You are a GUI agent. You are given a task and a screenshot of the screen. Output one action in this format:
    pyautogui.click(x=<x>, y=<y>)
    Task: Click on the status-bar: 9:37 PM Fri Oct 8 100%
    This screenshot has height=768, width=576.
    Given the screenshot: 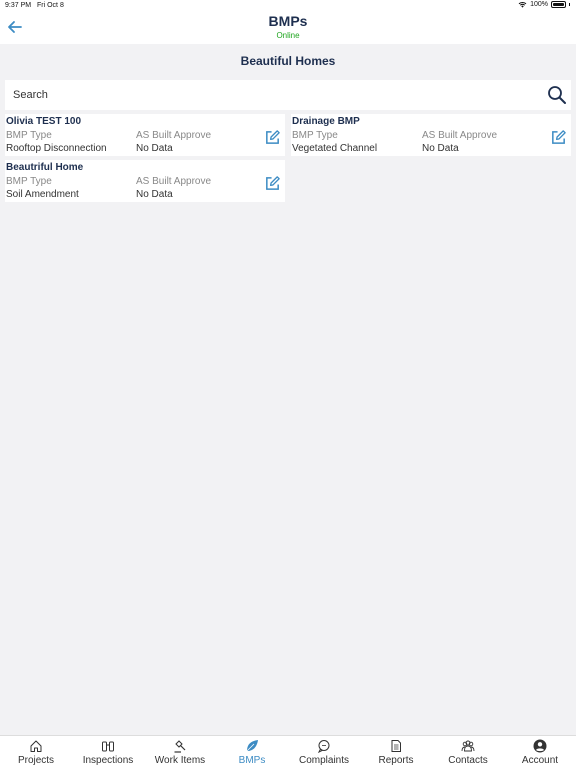 What is the action you would take?
    pyautogui.click(x=288, y=6)
    